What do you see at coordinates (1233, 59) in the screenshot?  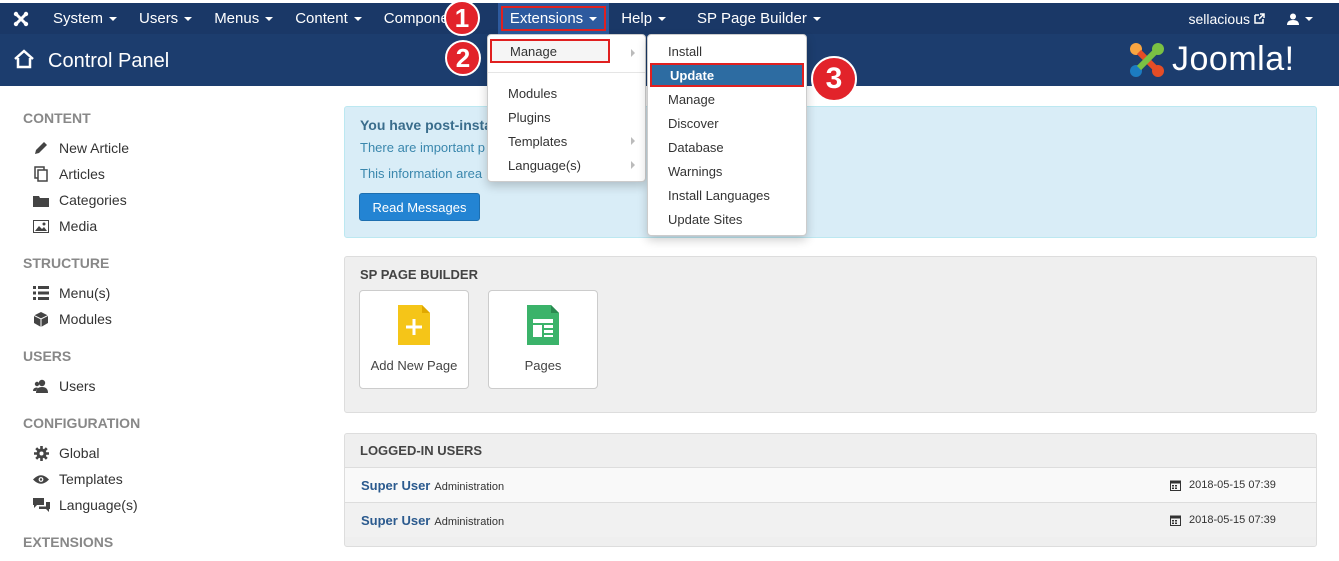 I see `joomla-logo-text: Joomla!` at bounding box center [1233, 59].